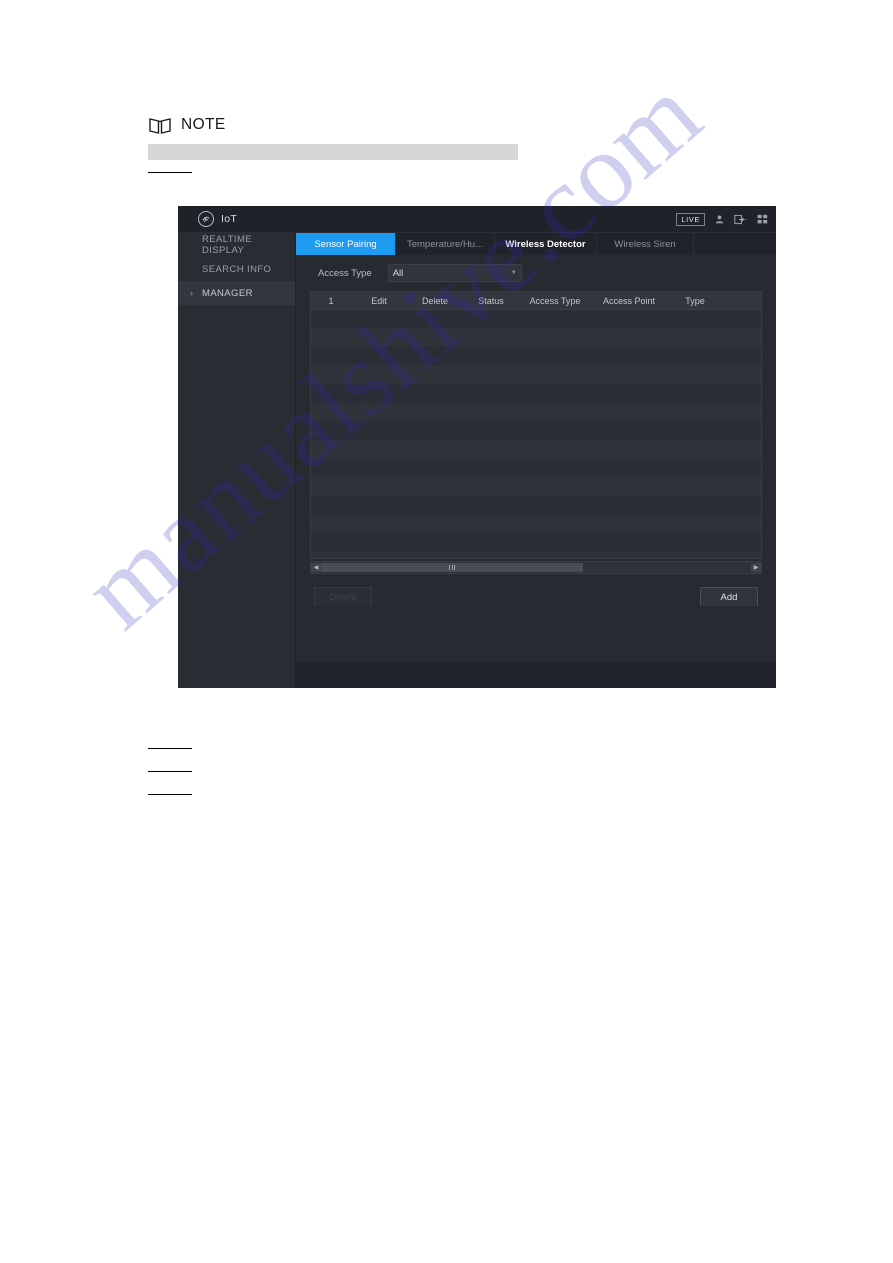 This screenshot has height=1263, width=893. What do you see at coordinates (160, 125) in the screenshot?
I see `book-icon` at bounding box center [160, 125].